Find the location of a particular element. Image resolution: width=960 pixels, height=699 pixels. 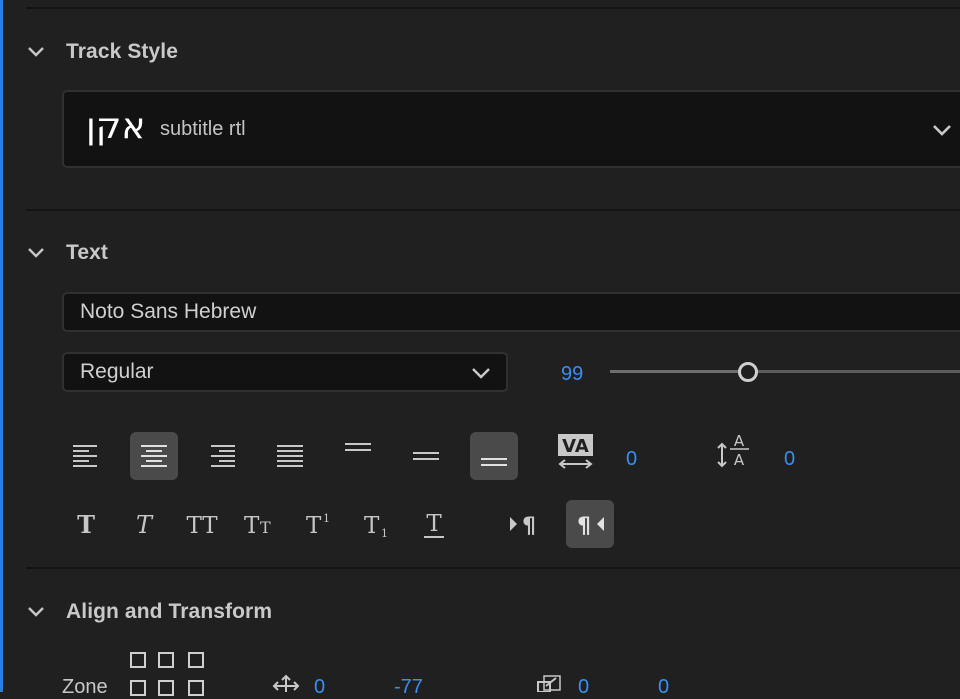

section-header-align-transform: Align and Transform is located at coordinates (149, 612).